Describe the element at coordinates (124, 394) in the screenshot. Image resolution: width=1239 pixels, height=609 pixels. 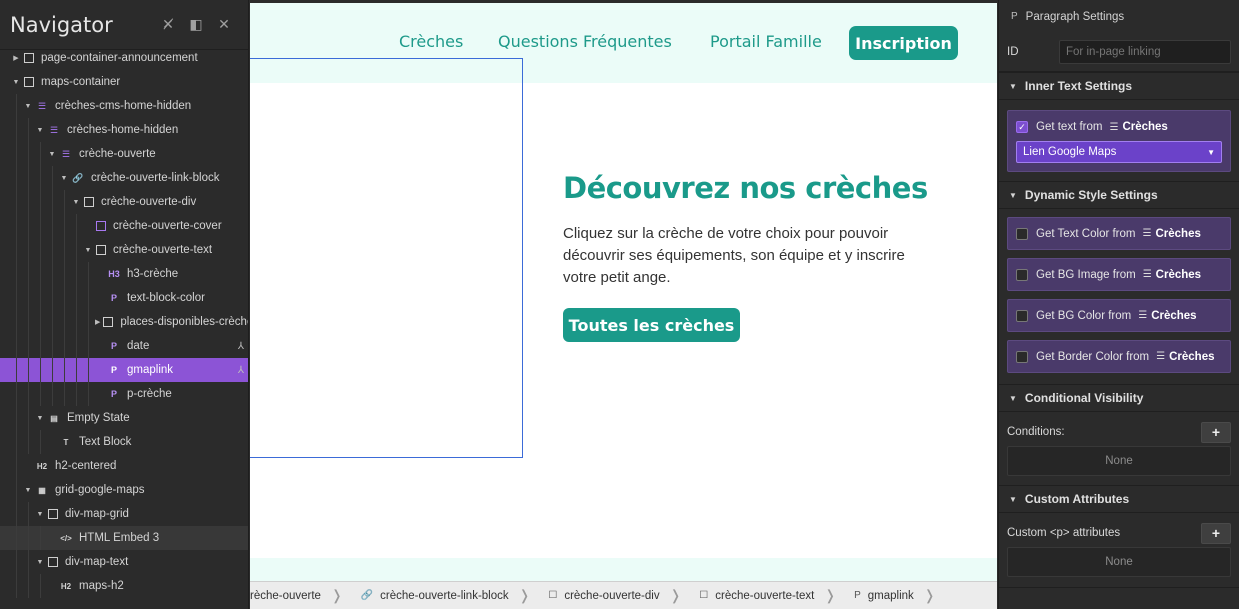
I see `tree-item: Pp-crèche` at that location.